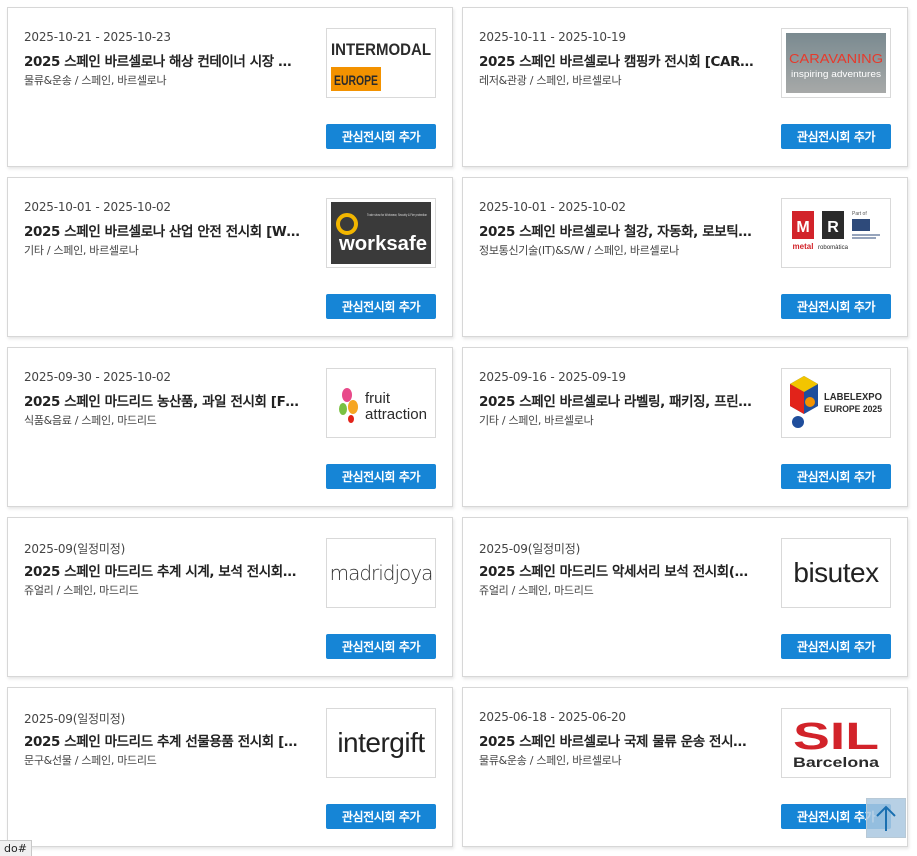 The width and height of the screenshot is (917, 856). What do you see at coordinates (356, 80) in the screenshot?
I see `logo-text-line2: EUROPE` at bounding box center [356, 80].